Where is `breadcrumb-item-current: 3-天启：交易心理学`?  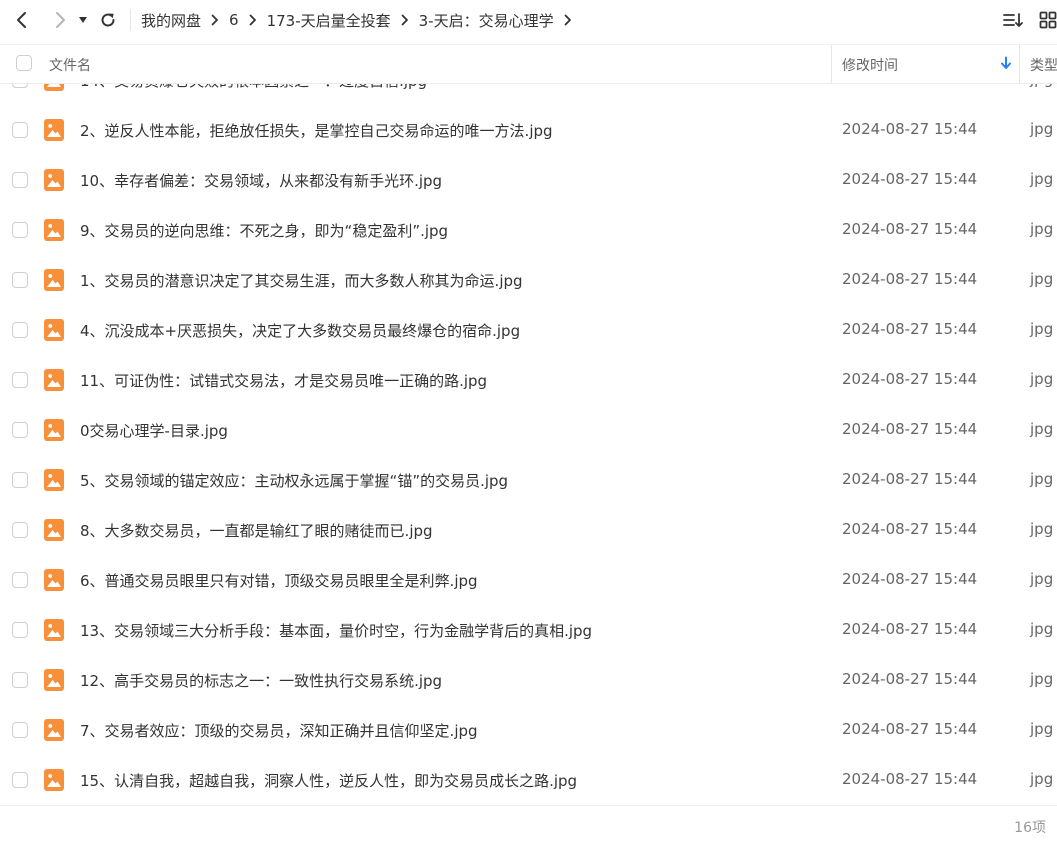
breadcrumb-item-current: 3-天启：交易心理学 is located at coordinates (486, 20).